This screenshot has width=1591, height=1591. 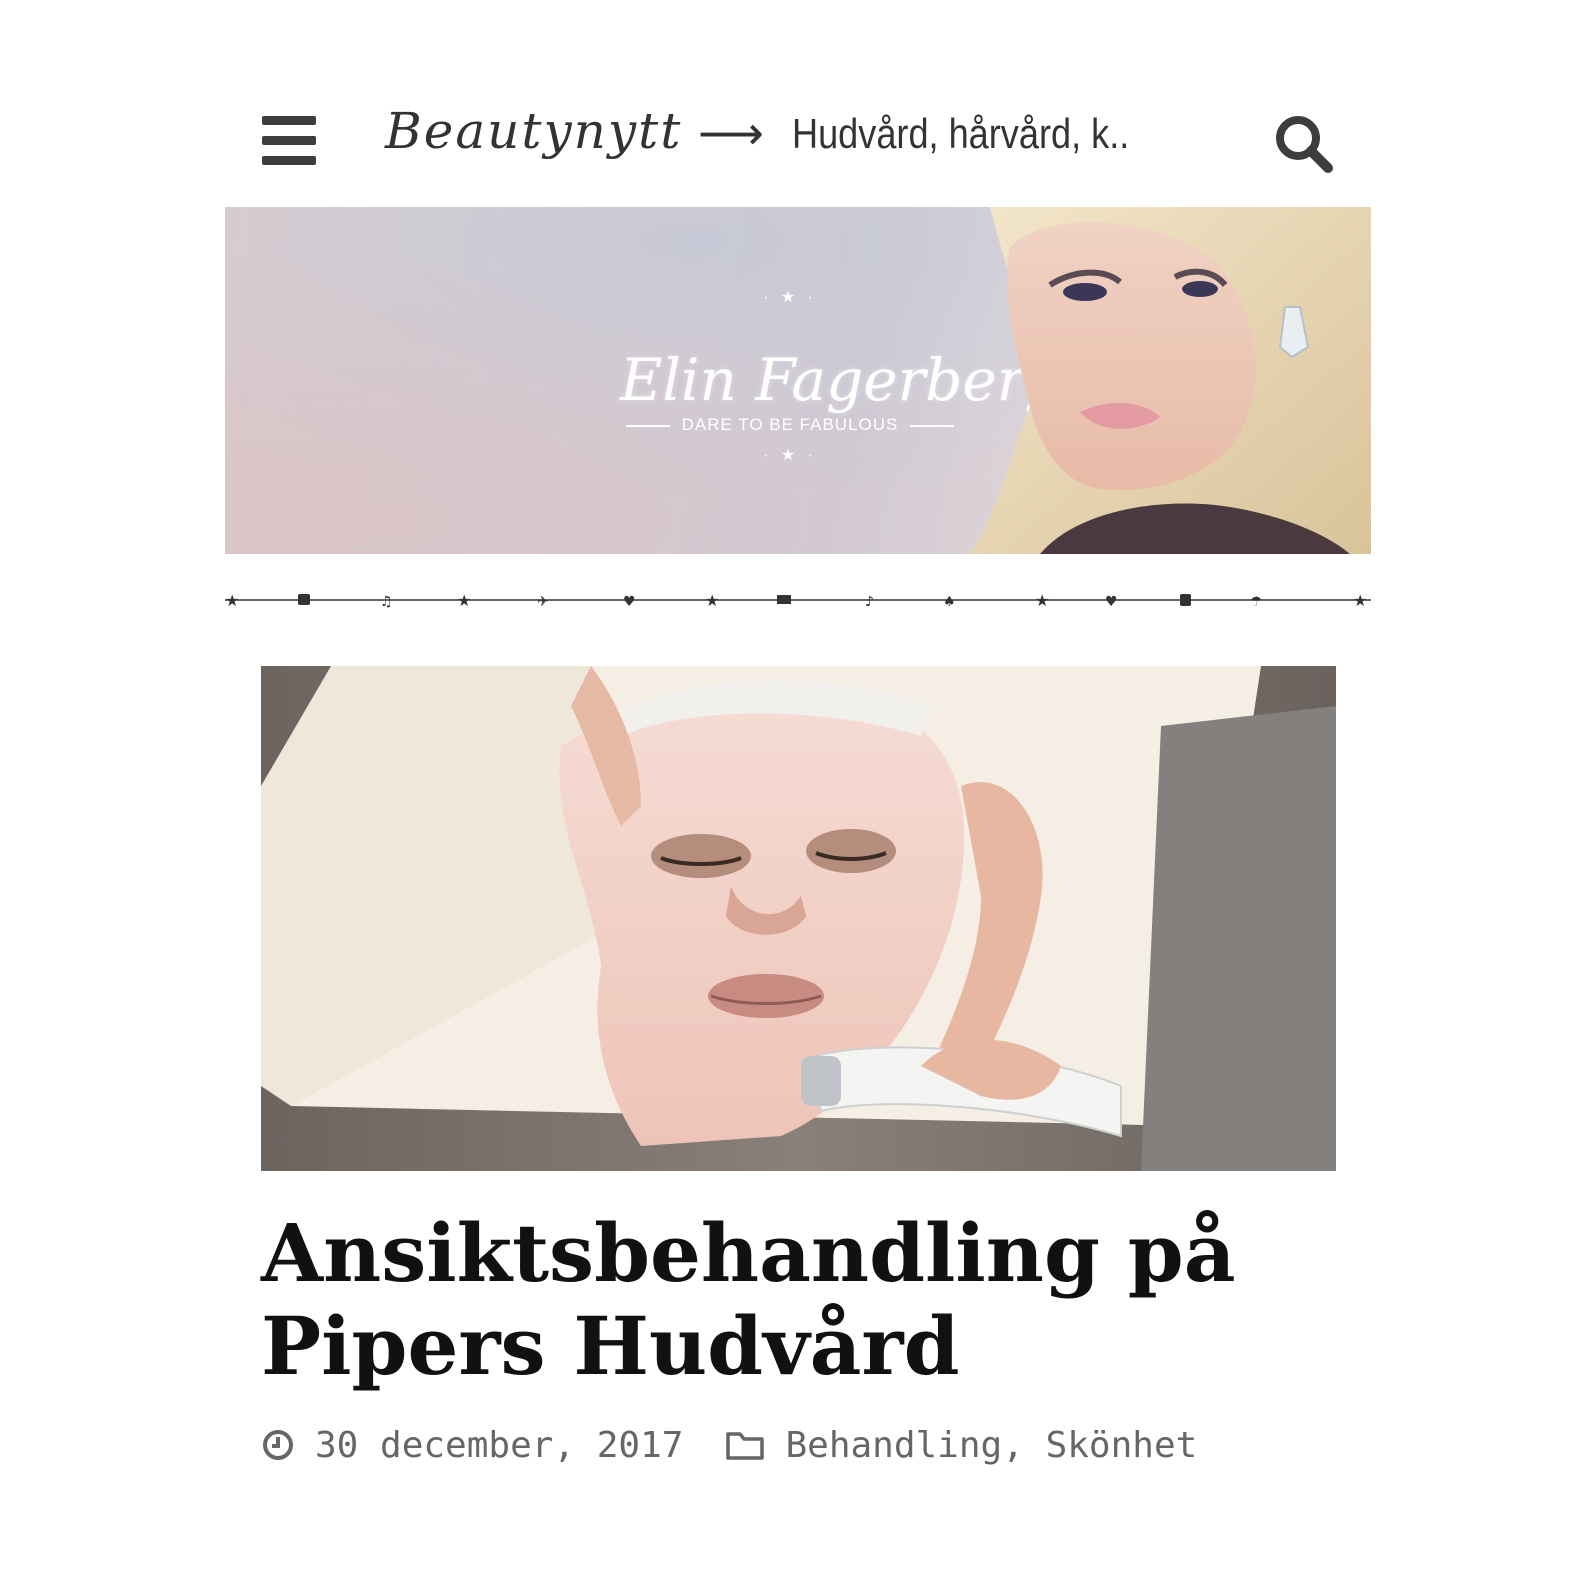 What do you see at coordinates (1122, 1445) in the screenshot?
I see `category-link-skonhet: Skönhet` at bounding box center [1122, 1445].